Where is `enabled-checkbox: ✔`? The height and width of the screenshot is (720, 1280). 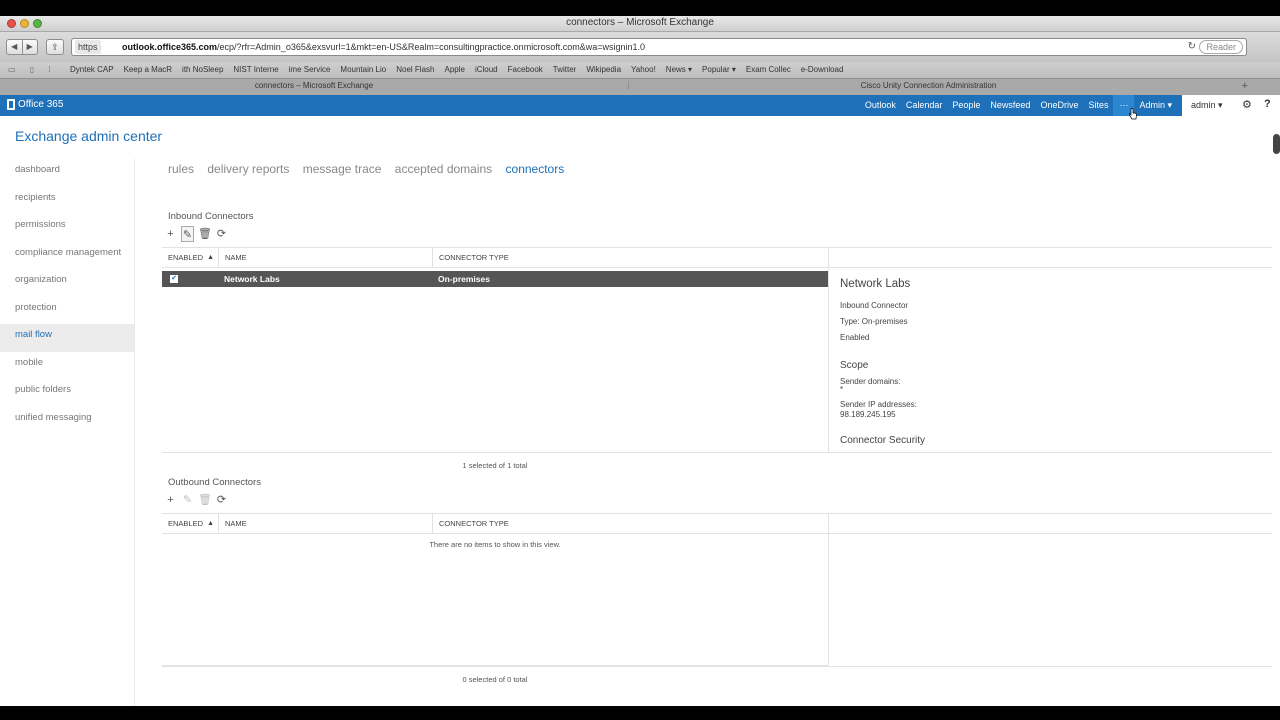 enabled-checkbox: ✔ is located at coordinates (174, 279).